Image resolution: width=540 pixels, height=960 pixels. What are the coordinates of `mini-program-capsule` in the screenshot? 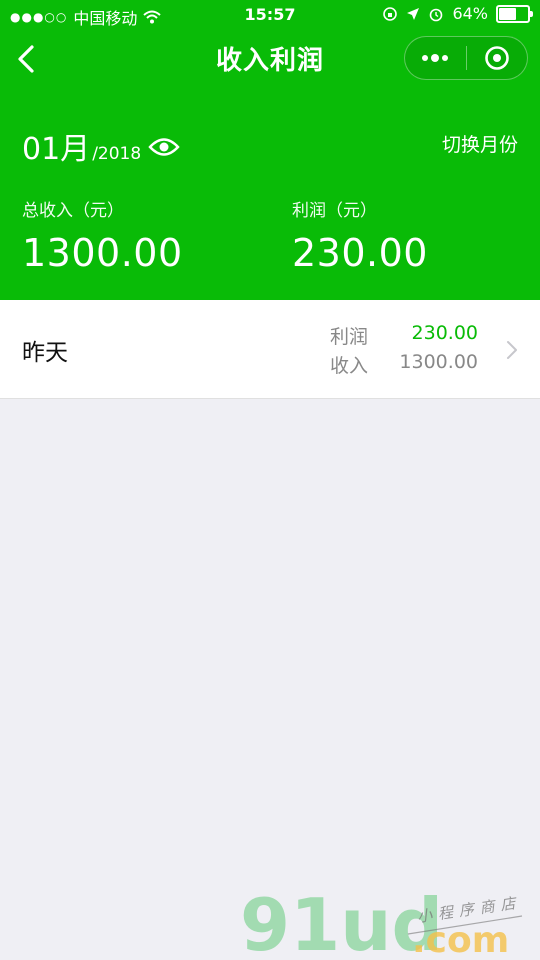 It's located at (466, 58).